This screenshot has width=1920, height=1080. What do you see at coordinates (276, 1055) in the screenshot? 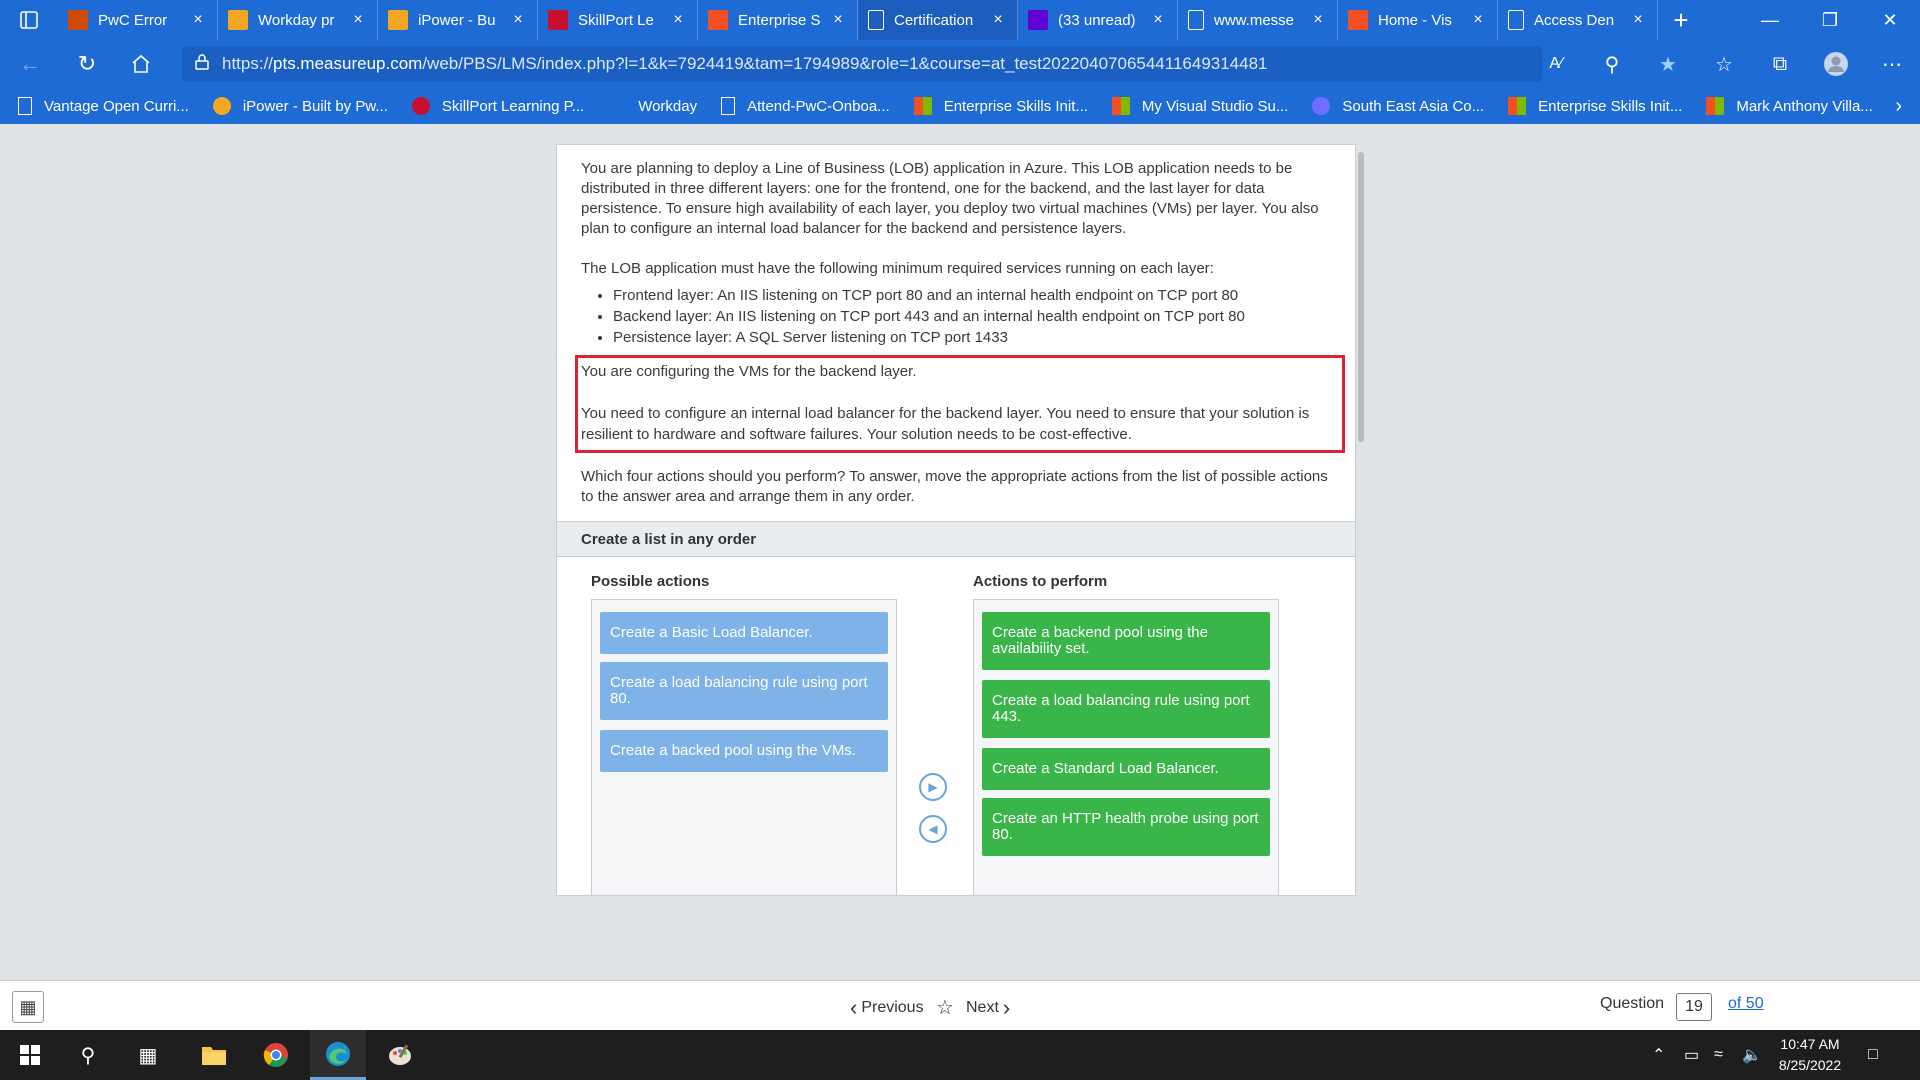
I see `chrome-button` at bounding box center [276, 1055].